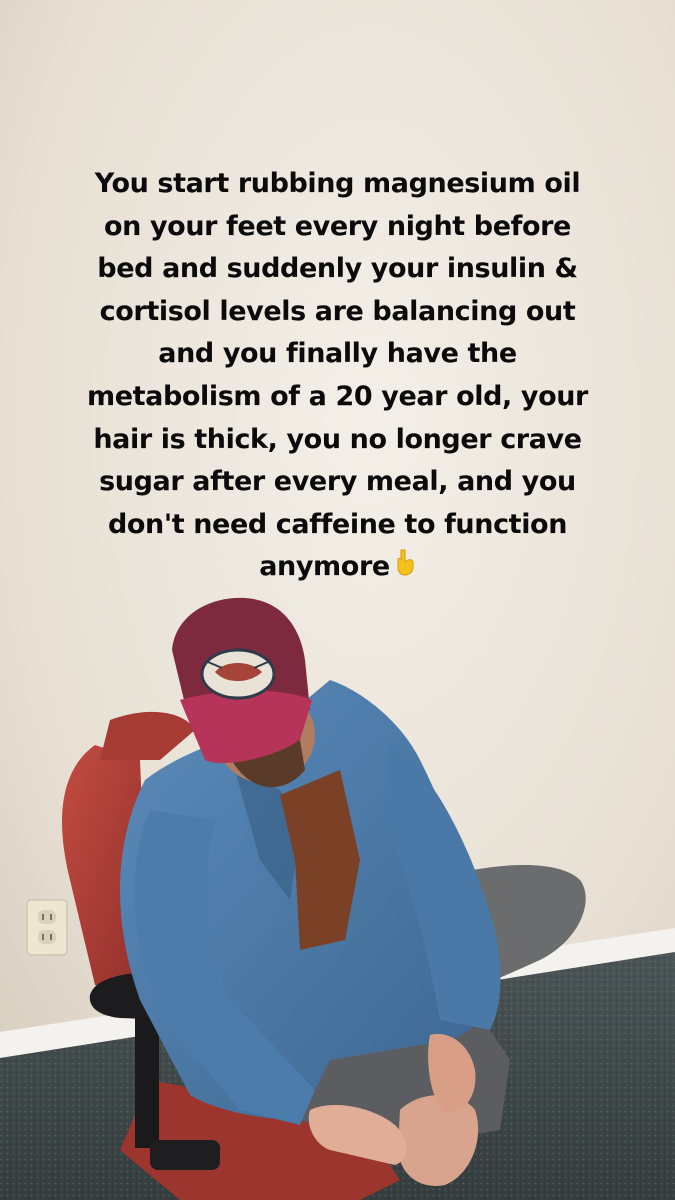 The height and width of the screenshot is (1200, 675). What do you see at coordinates (337, 269) in the screenshot?
I see `caption-line: bed and suddenly your insulin &` at bounding box center [337, 269].